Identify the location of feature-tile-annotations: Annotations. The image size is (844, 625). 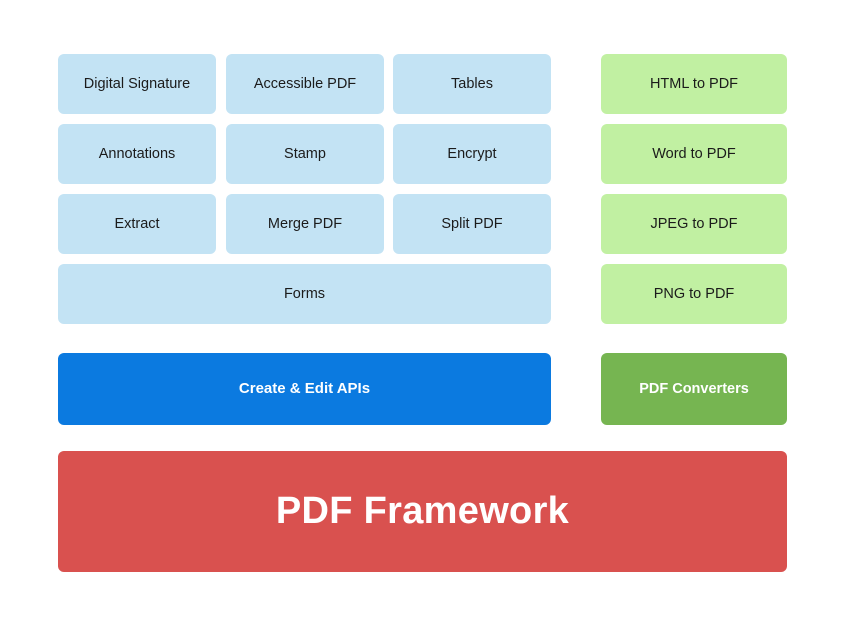
(137, 154).